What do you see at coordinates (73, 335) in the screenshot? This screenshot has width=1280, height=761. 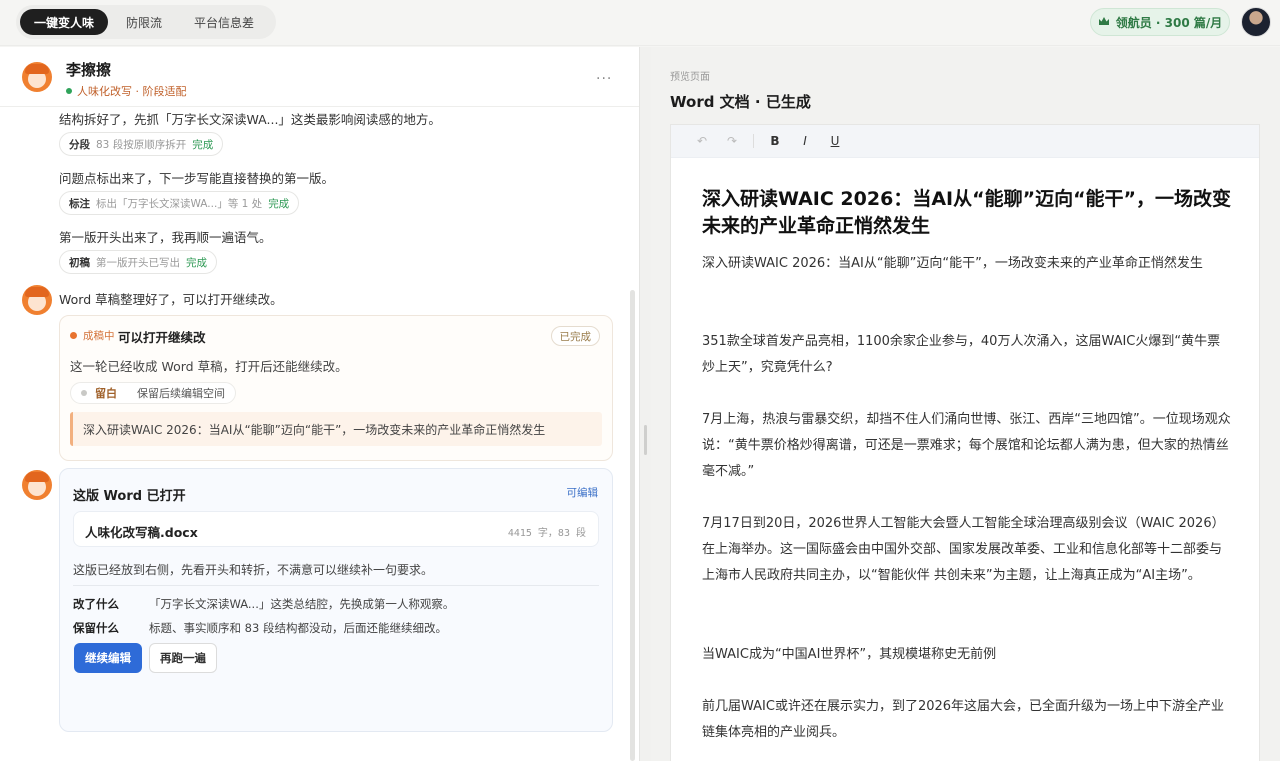 I see `progress-dot-icon` at bounding box center [73, 335].